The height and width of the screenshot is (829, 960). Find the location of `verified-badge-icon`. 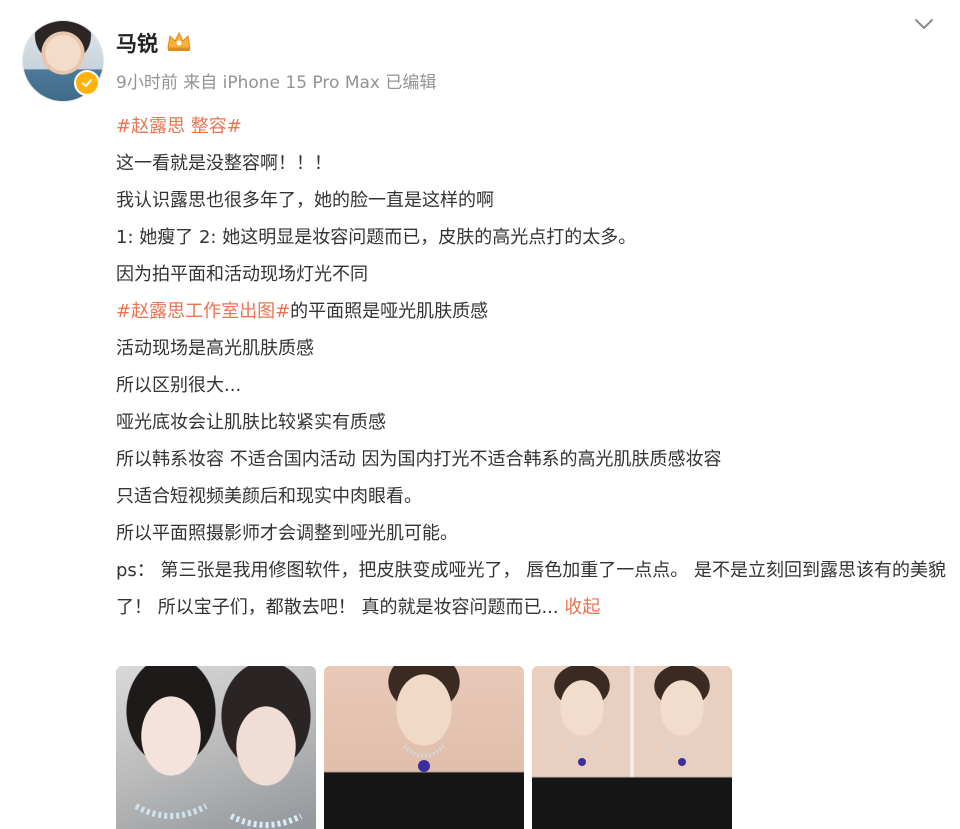

verified-badge-icon is located at coordinates (87, 83).